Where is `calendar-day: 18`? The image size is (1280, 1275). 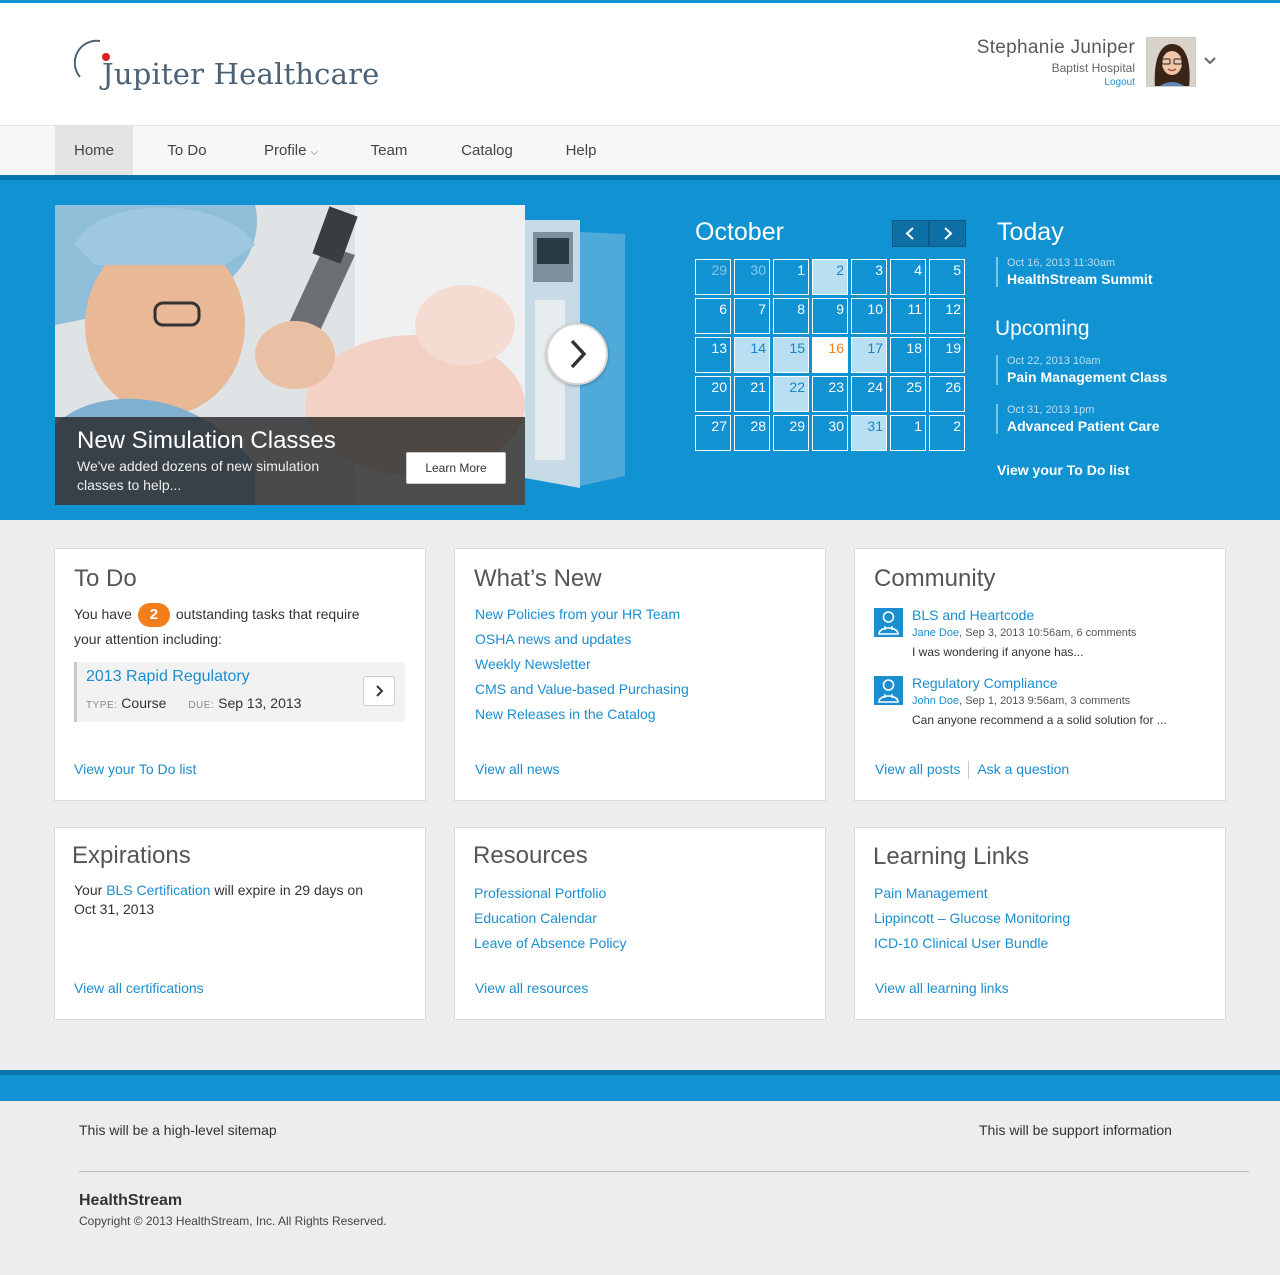 calendar-day: 18 is located at coordinates (908, 355).